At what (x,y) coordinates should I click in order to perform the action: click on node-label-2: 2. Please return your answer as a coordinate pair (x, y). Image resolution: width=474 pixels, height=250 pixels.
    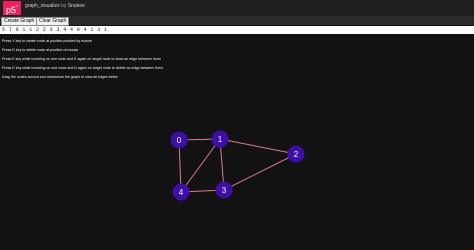
    Looking at the image, I should click on (296, 154).